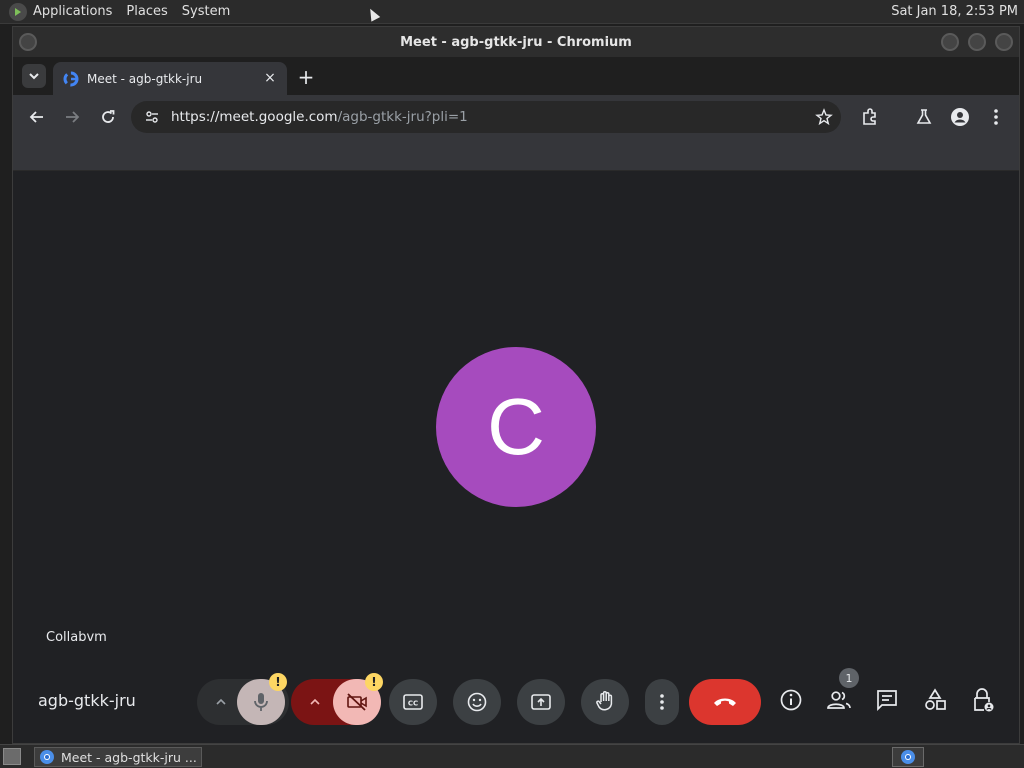 This screenshot has height=768, width=1024. I want to click on applications-logo-icon, so click(18, 11).